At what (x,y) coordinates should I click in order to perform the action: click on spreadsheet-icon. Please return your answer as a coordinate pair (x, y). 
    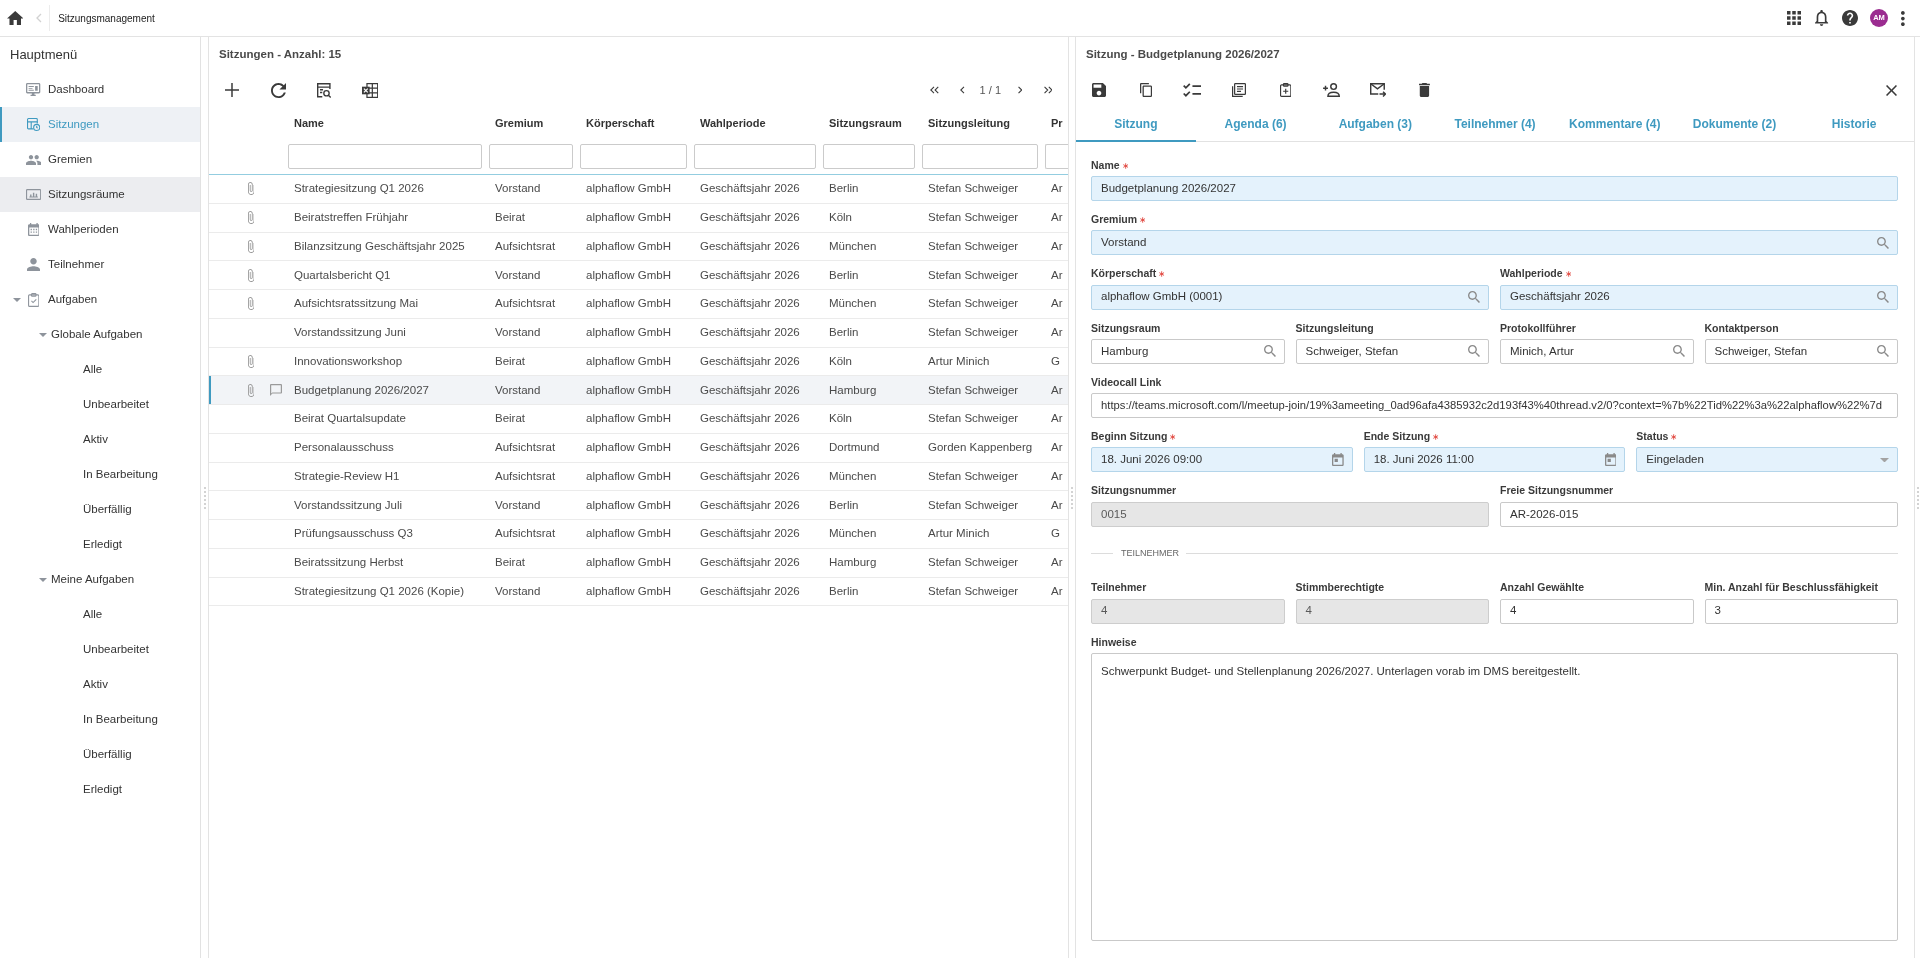
    Looking at the image, I should click on (370, 90).